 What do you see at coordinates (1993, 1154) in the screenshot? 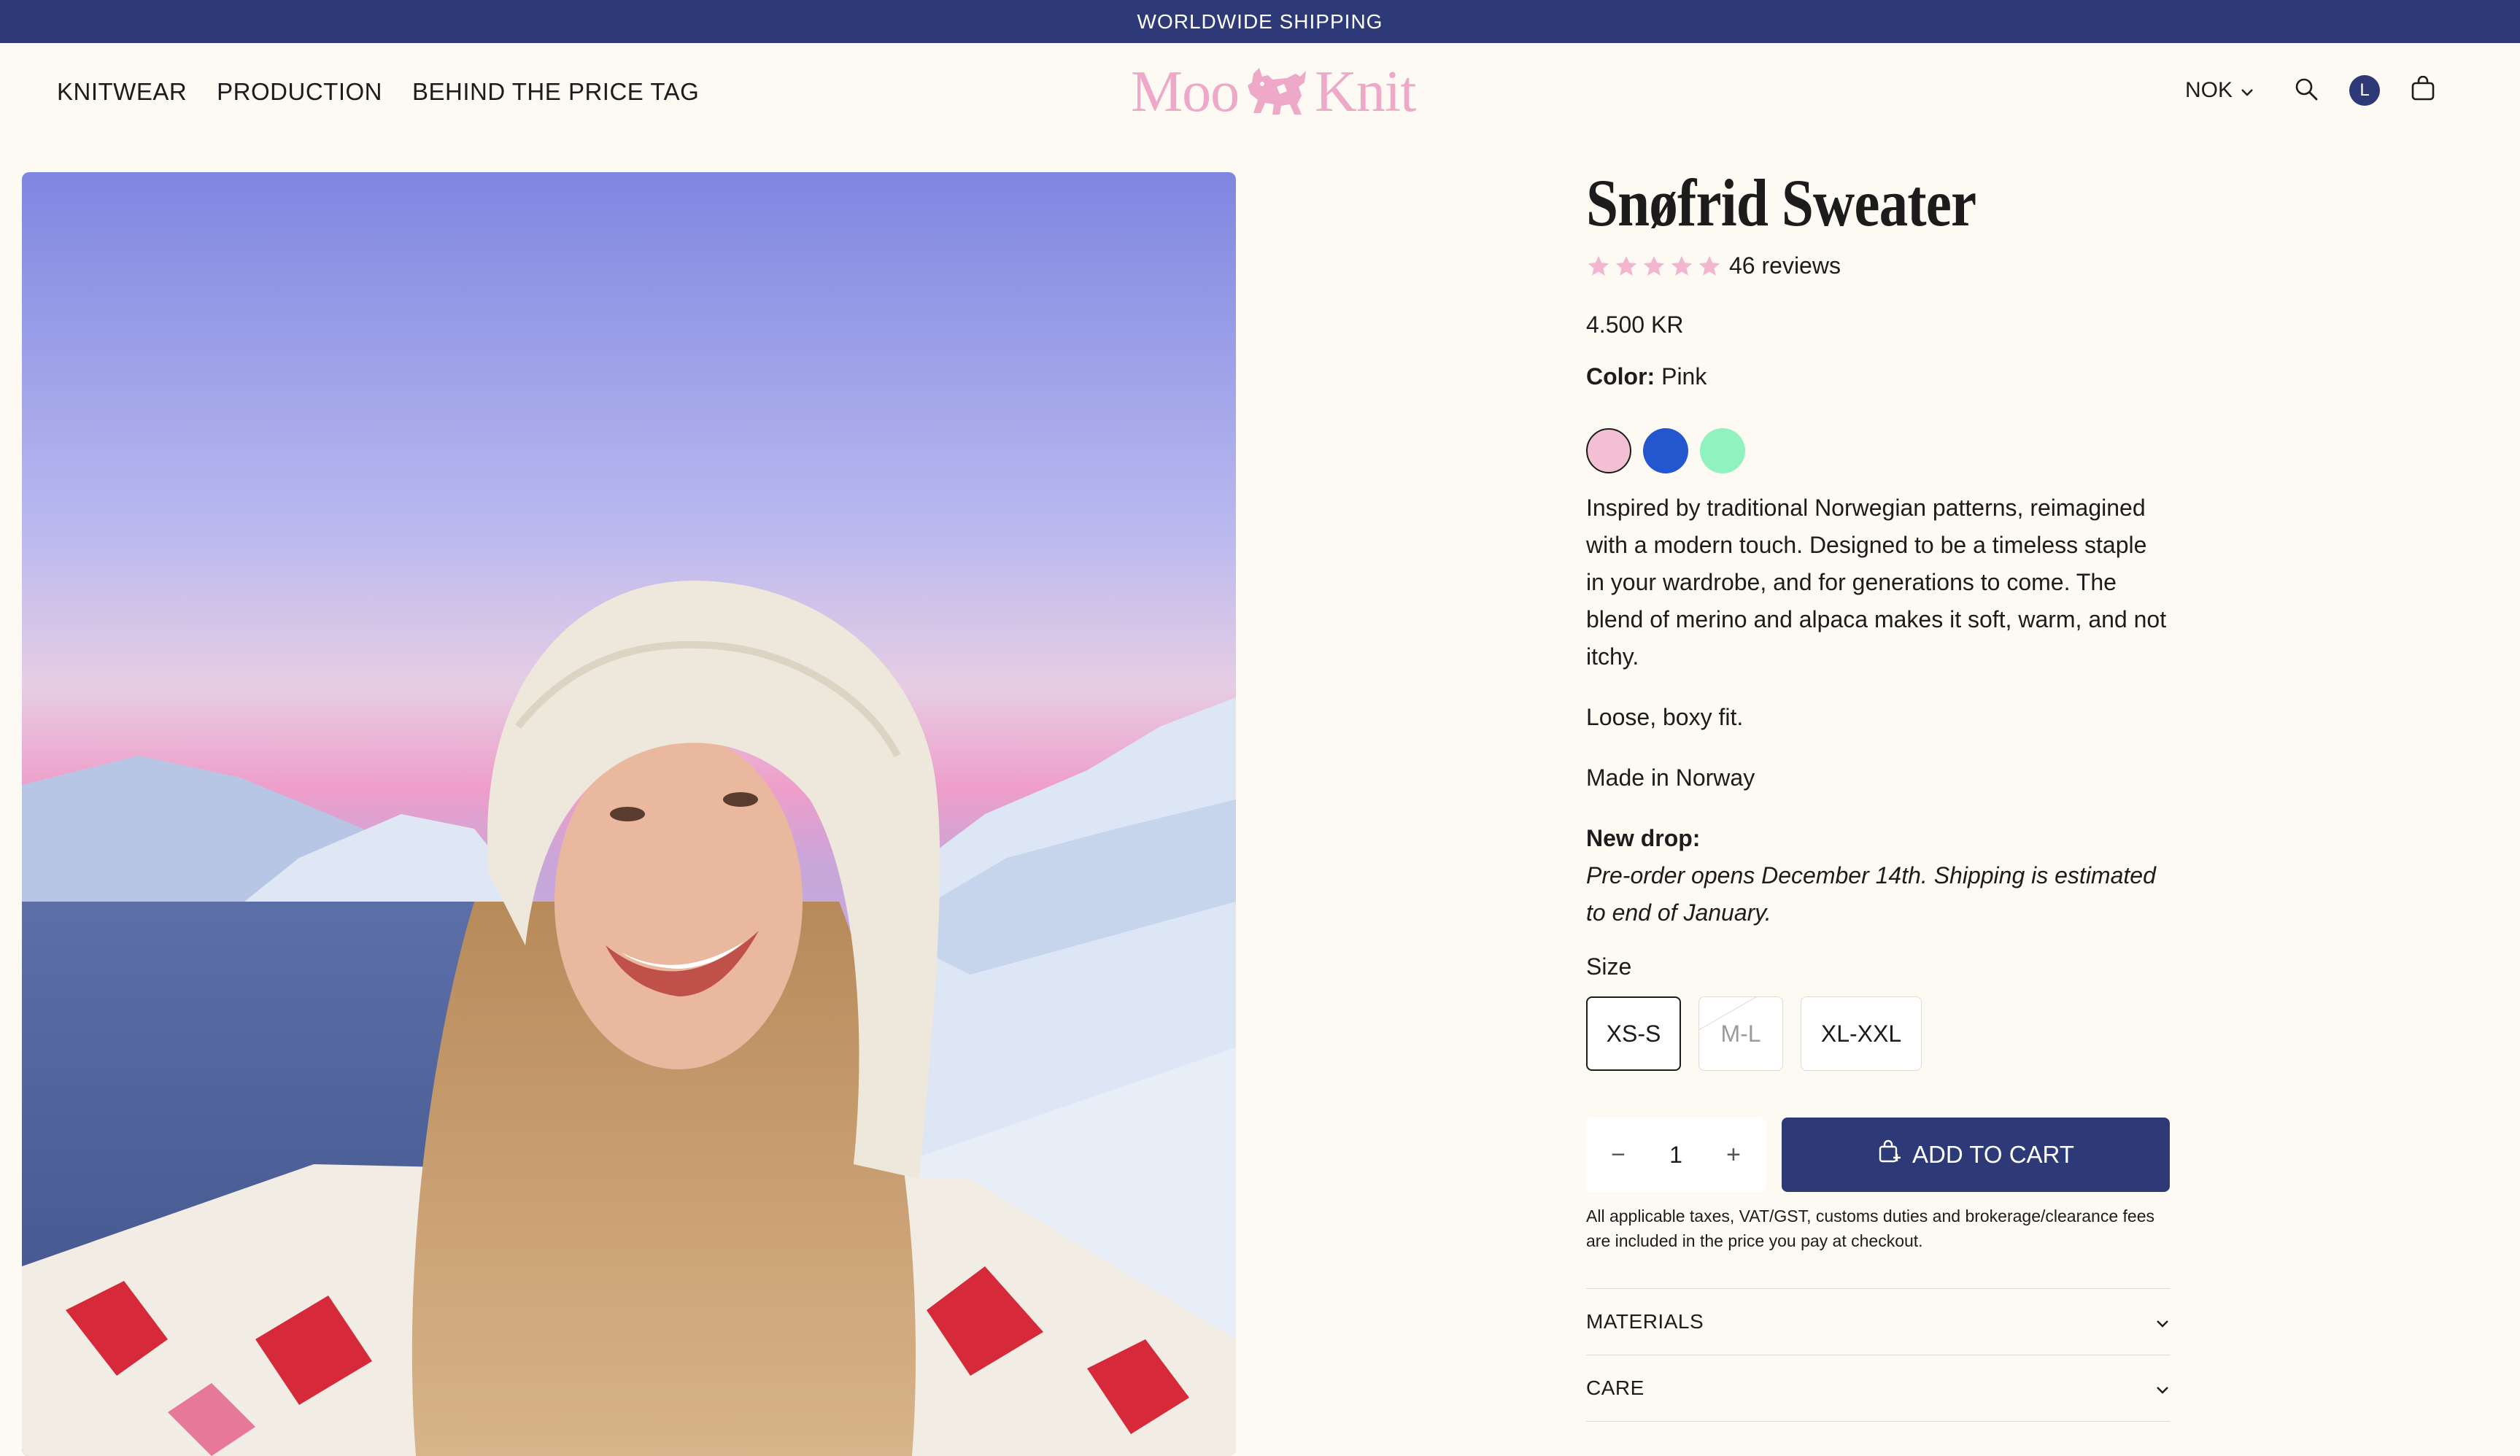
I see `add-to-cart-label: ADD TO CART` at bounding box center [1993, 1154].